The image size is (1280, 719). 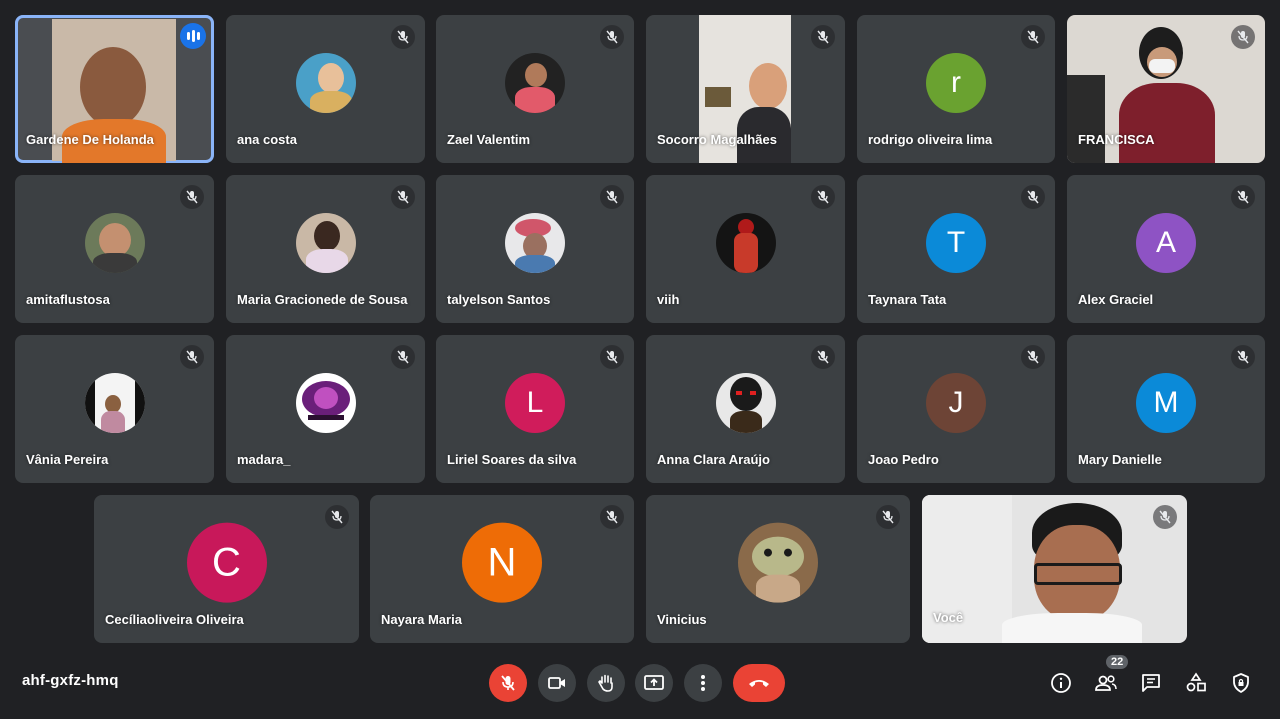 I want to click on participant-name: Alex Graciel, so click(x=1116, y=299).